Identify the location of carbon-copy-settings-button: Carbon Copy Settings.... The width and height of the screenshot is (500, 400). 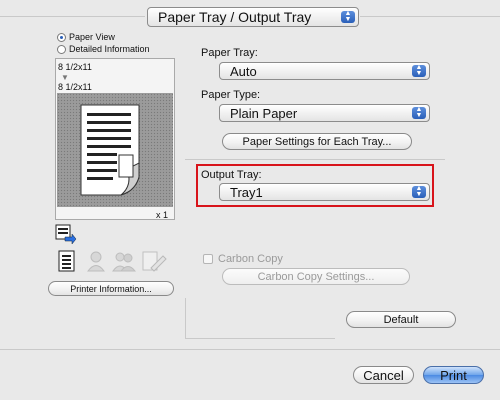
(316, 276).